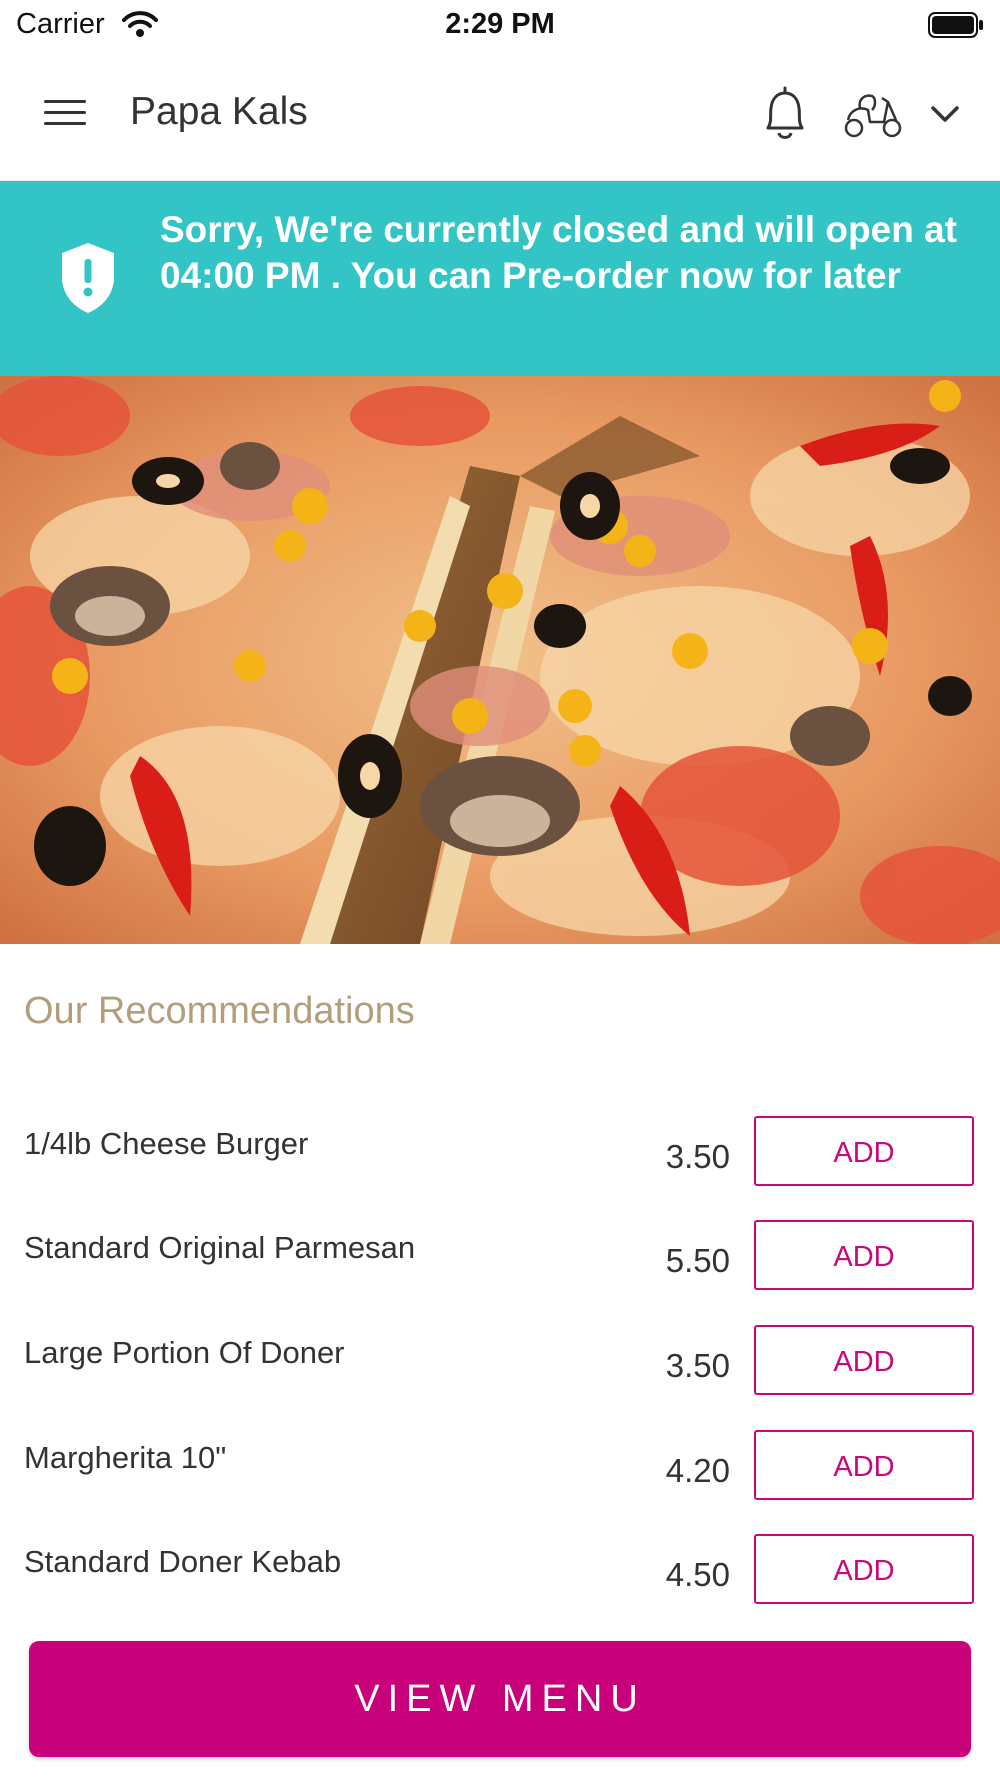  What do you see at coordinates (500, 1699) in the screenshot?
I see `view-menu-button: VIEW MENU` at bounding box center [500, 1699].